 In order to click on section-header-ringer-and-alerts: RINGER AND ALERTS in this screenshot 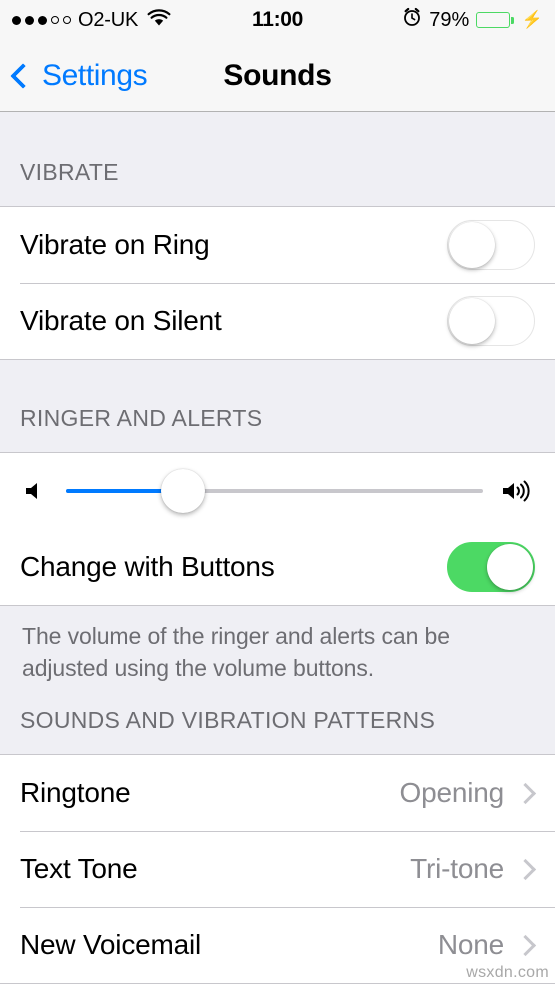, I will do `click(141, 418)`.